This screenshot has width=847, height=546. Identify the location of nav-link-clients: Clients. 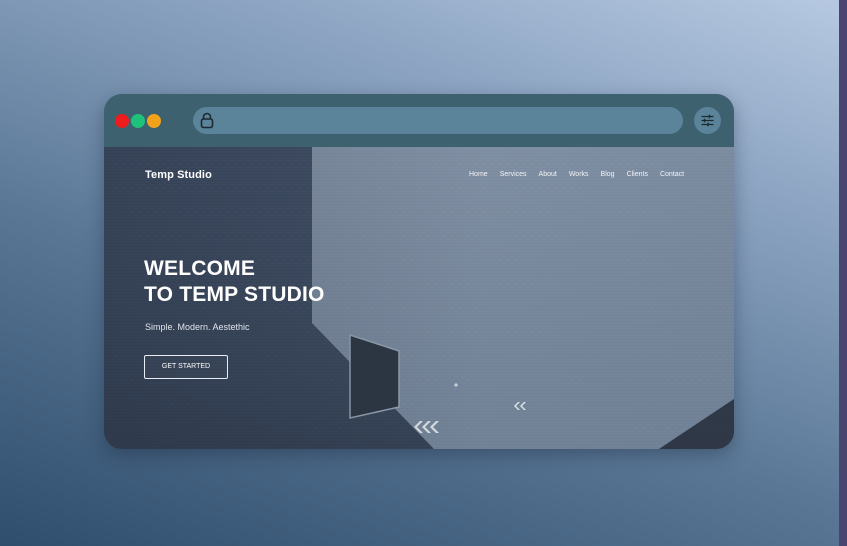
(637, 174).